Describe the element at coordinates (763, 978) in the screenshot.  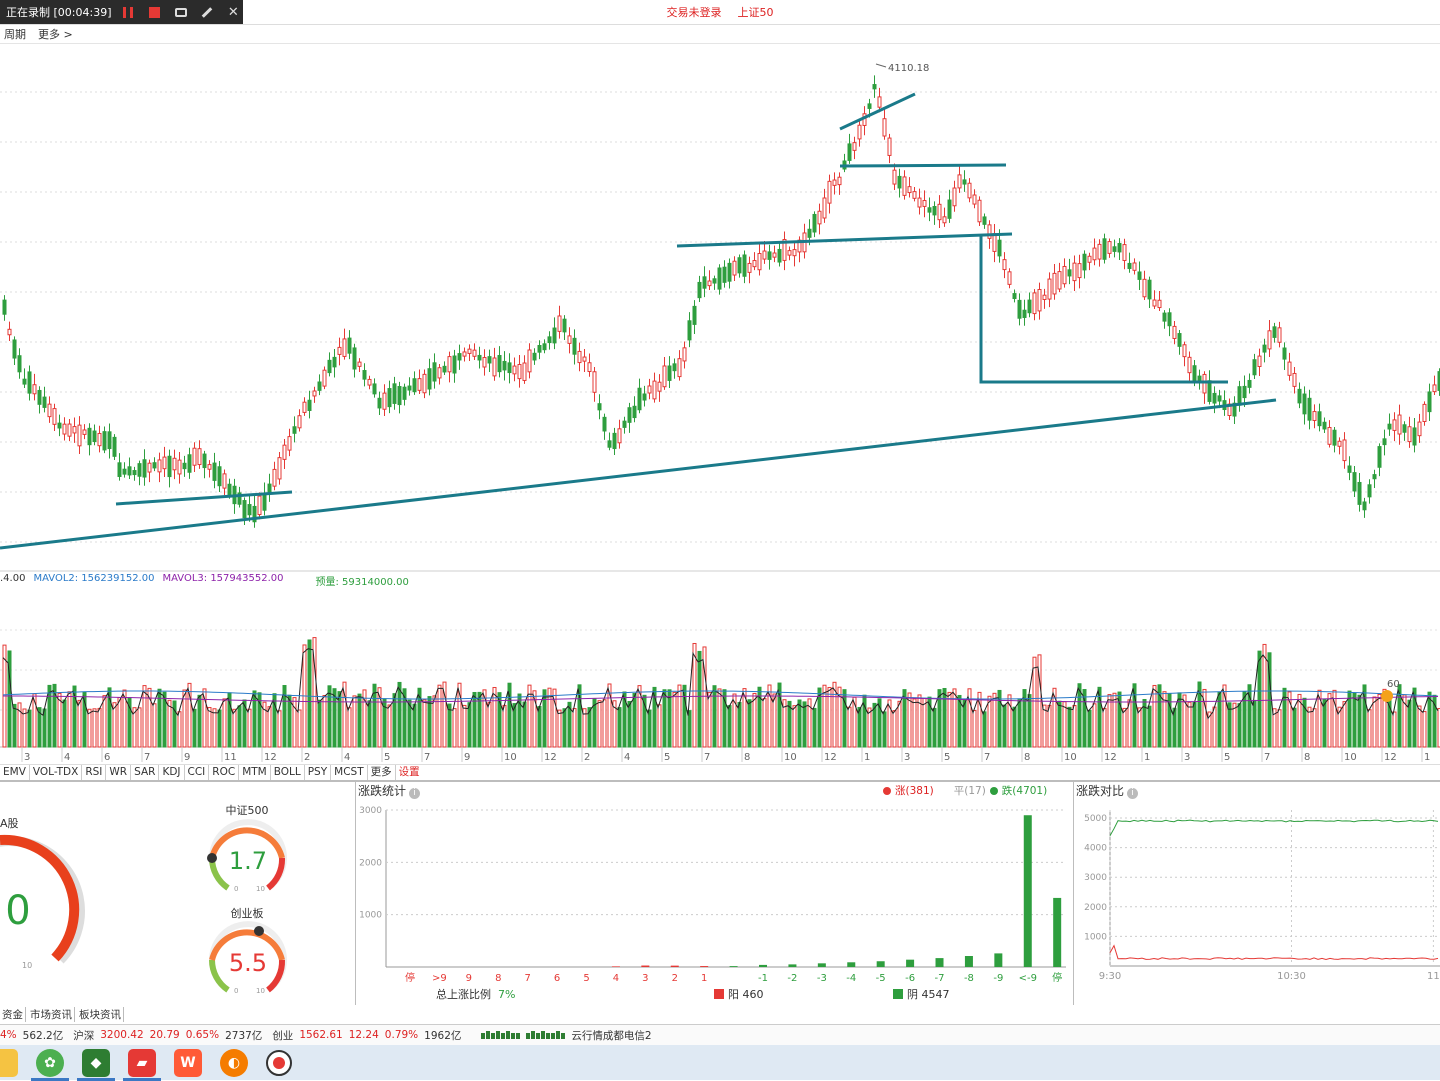
I see `category-label: -1` at that location.